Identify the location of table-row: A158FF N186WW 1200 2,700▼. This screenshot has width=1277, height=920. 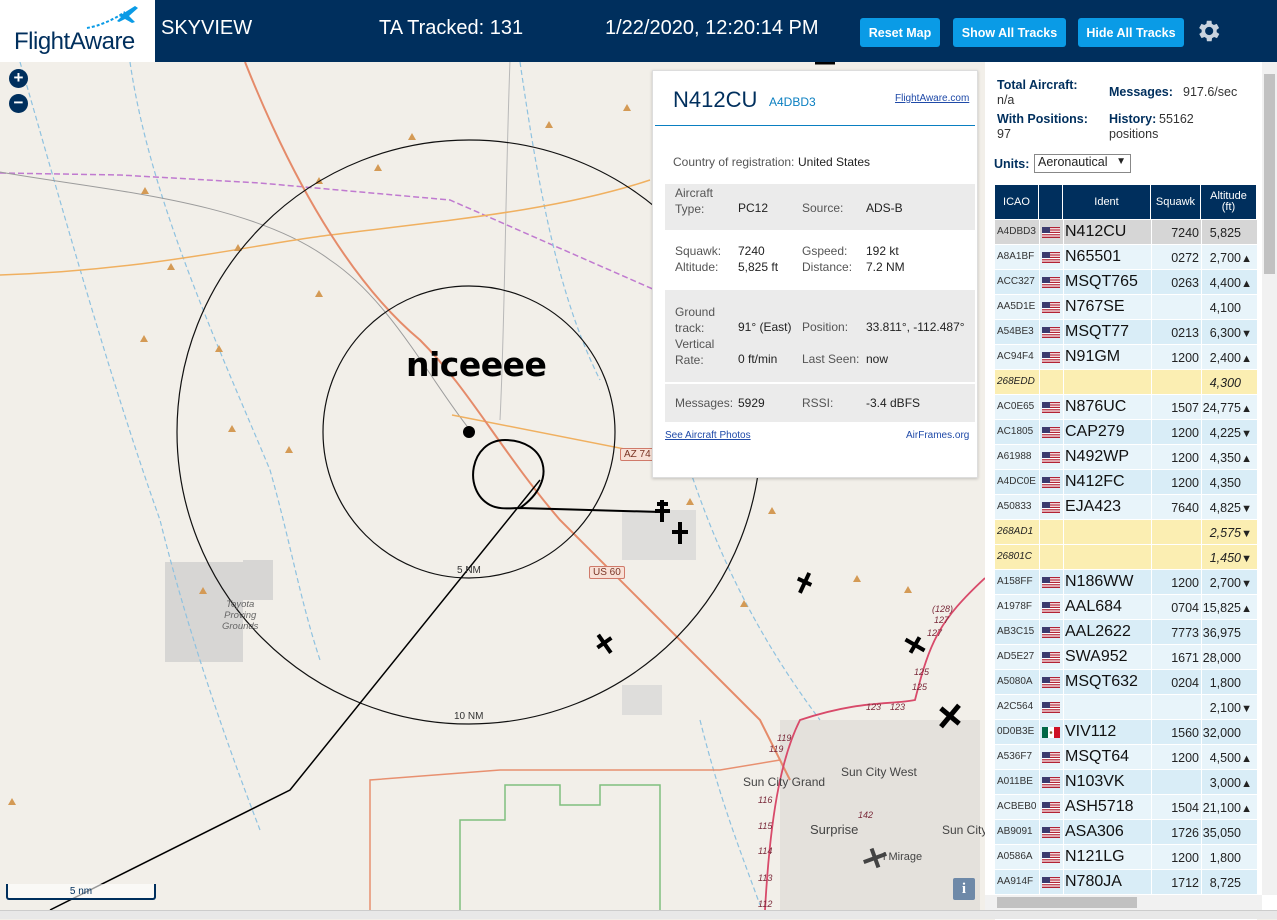
(1126, 582).